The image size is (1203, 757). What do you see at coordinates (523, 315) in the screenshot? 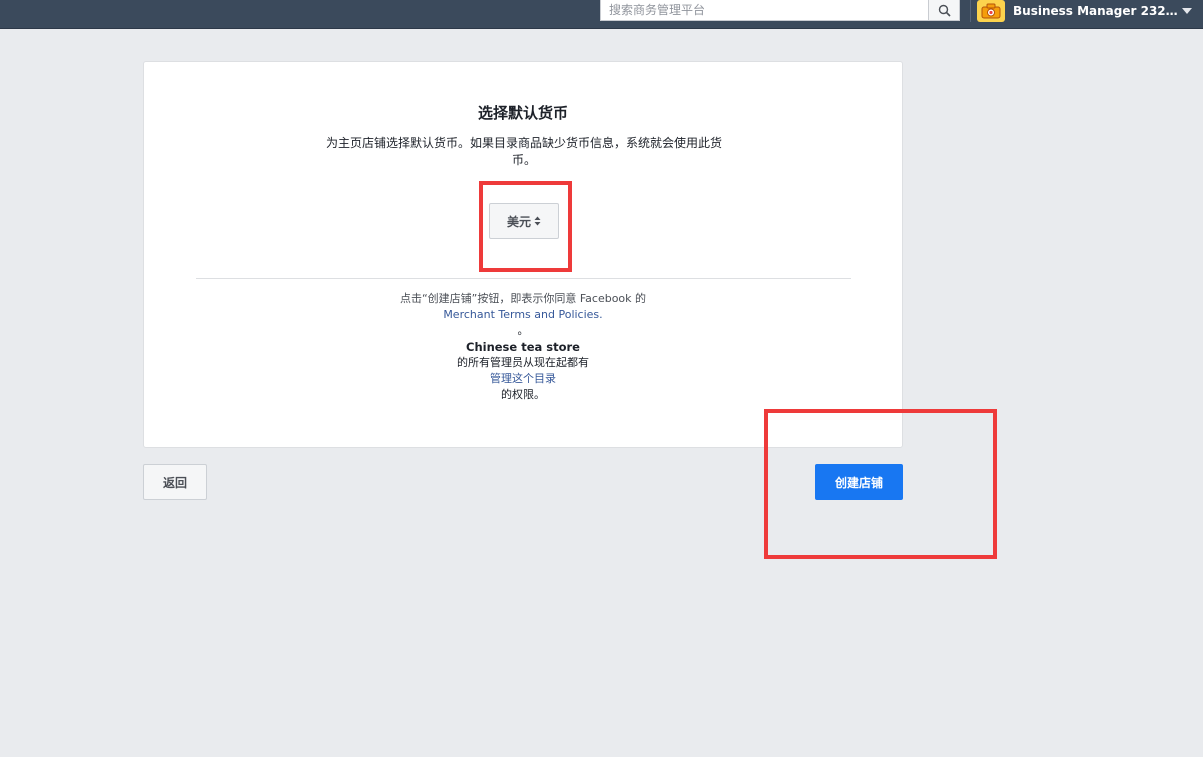
I see `merchant-terms-link: Merchant Terms and Policies.` at bounding box center [523, 315].